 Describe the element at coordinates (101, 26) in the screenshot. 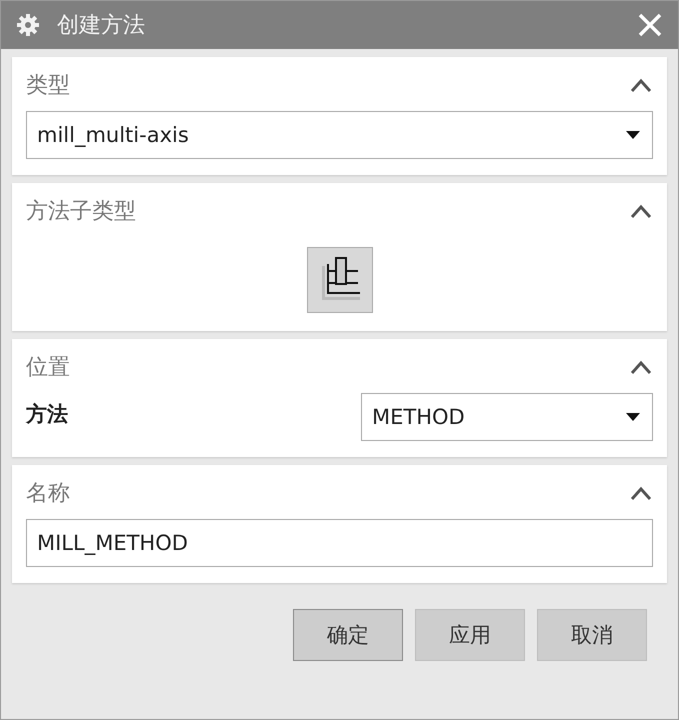

I see `window-title: 创建方法` at that location.